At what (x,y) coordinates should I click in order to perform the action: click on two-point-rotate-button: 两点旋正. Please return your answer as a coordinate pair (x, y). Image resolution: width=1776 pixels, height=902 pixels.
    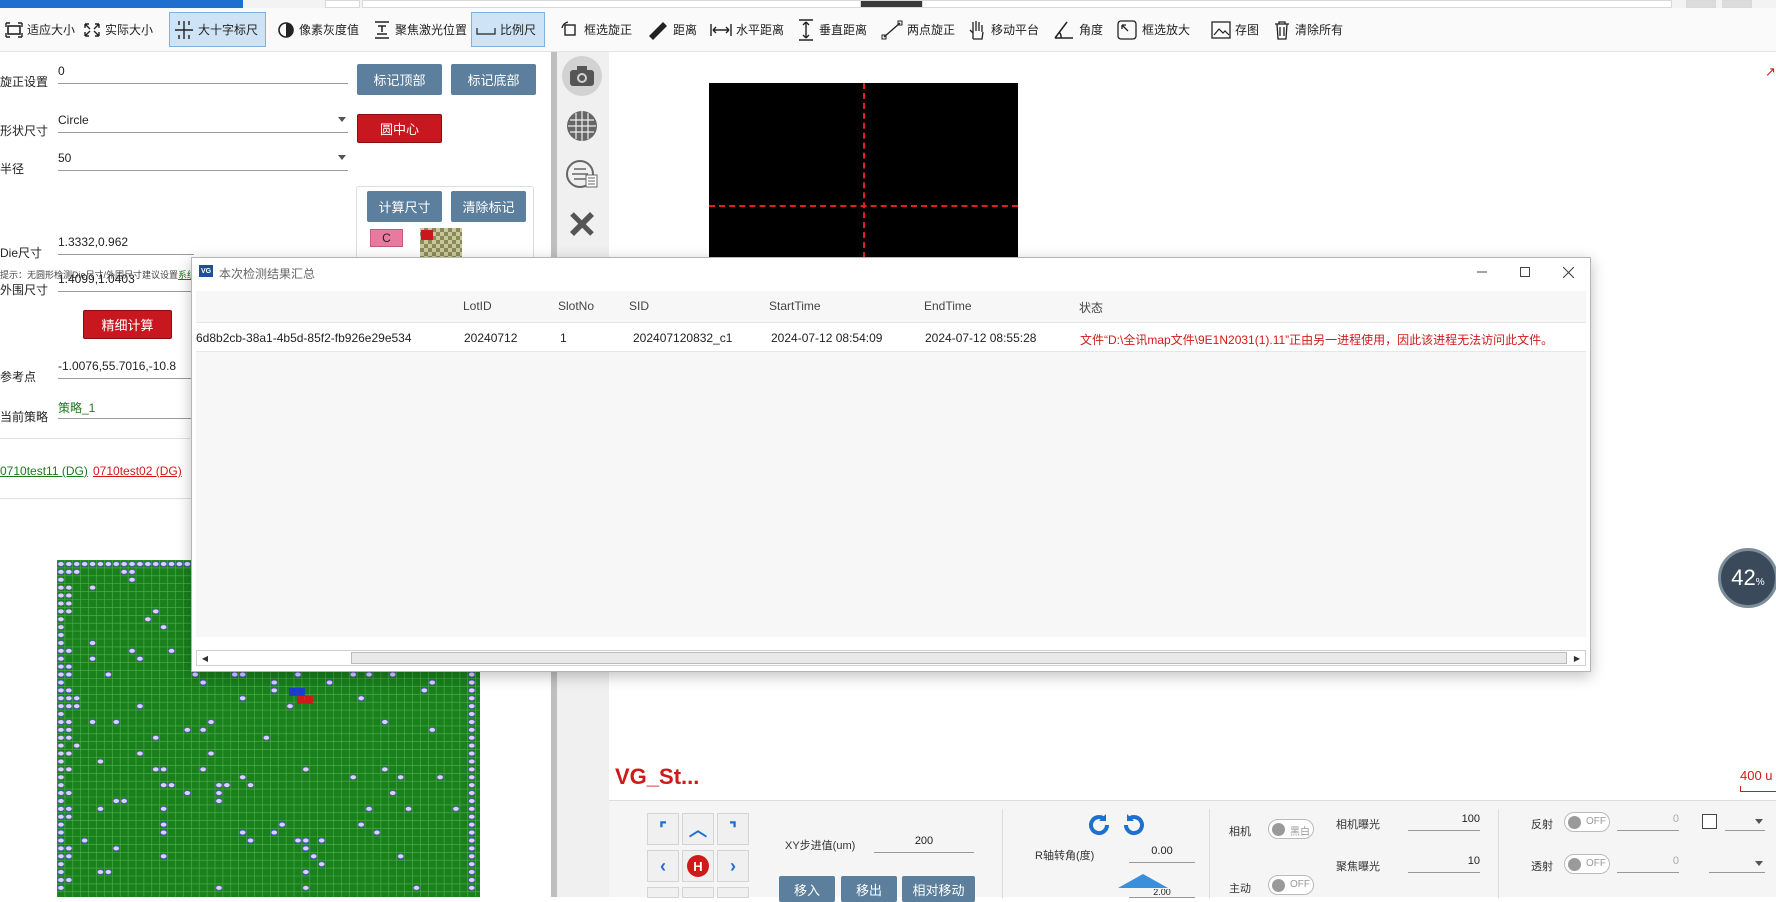
    Looking at the image, I should click on (918, 29).